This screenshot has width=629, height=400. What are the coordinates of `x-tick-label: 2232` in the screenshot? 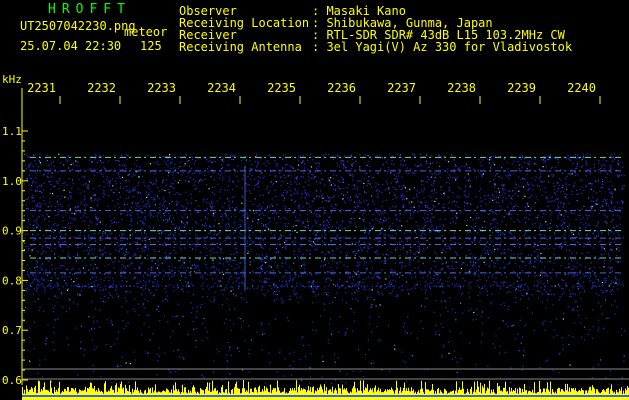 It's located at (101, 88).